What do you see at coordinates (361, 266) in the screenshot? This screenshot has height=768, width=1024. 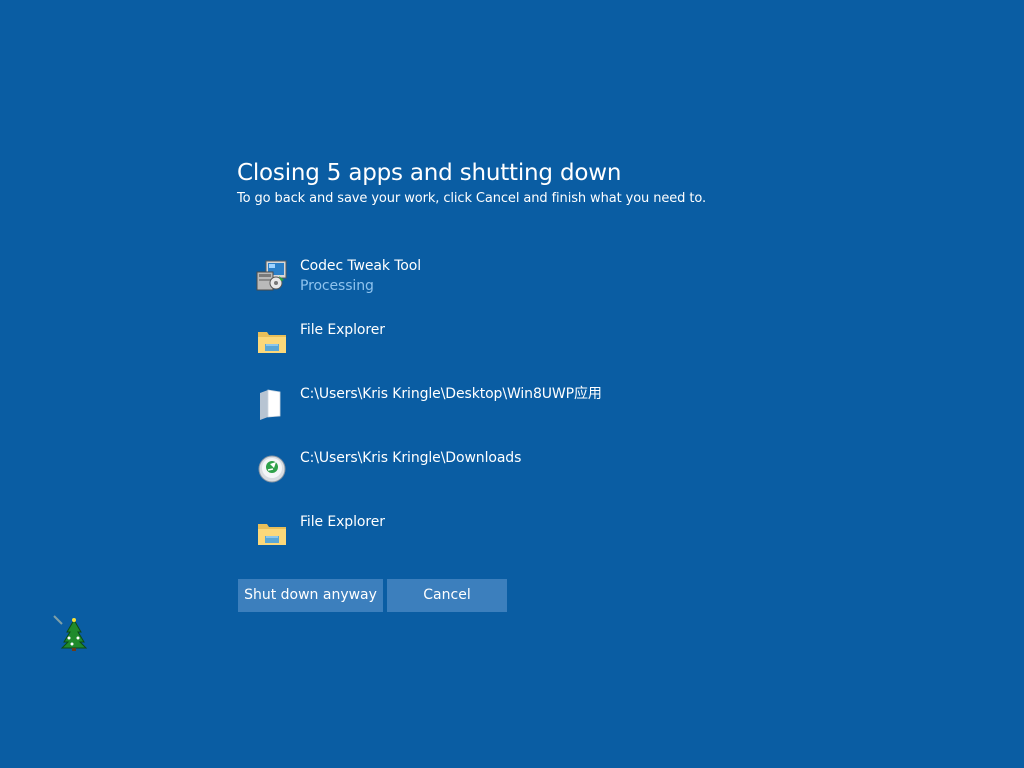 I see `app-name: Codec Tweak Tool` at bounding box center [361, 266].